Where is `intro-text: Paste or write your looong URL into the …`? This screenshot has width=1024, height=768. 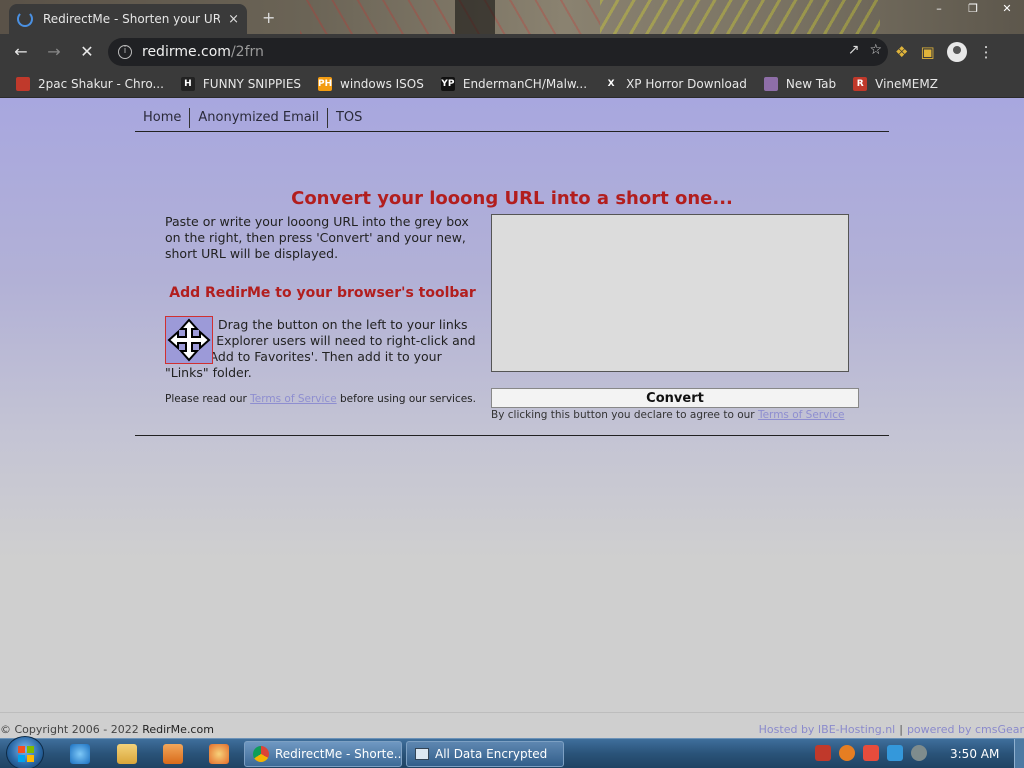 intro-text: Paste or write your looong URL into the … is located at coordinates (317, 237).